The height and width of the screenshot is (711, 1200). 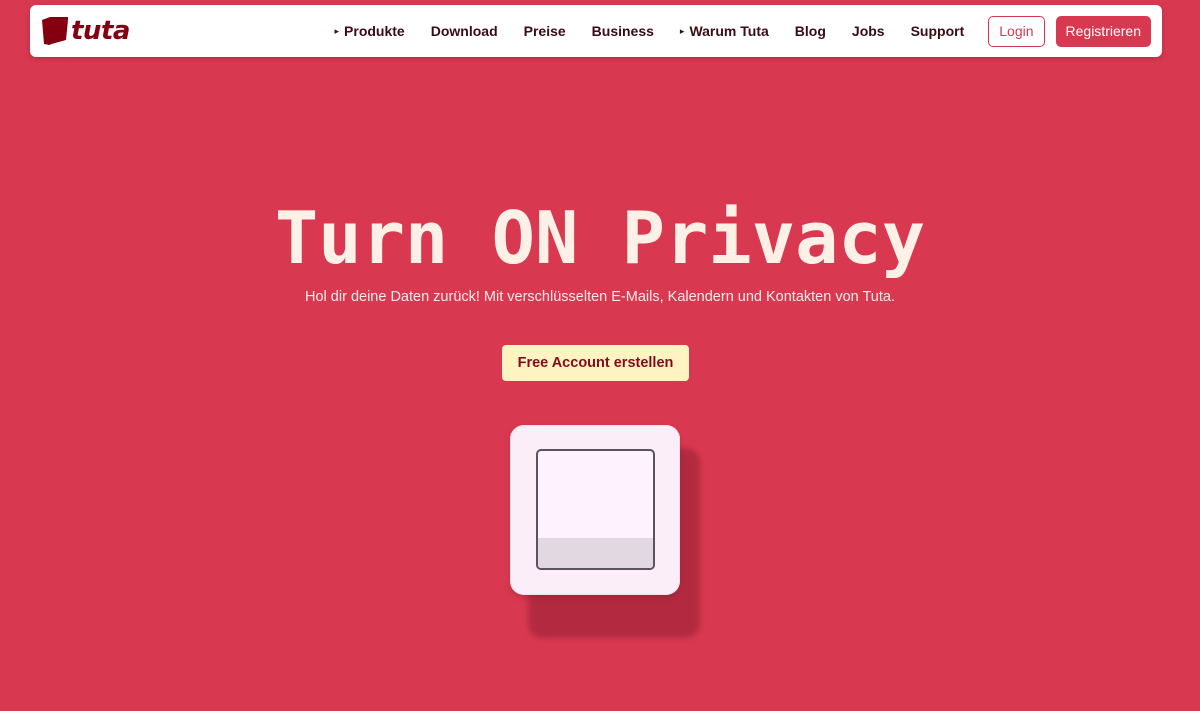 What do you see at coordinates (595, 553) in the screenshot?
I see `light-switch-rocker-lower` at bounding box center [595, 553].